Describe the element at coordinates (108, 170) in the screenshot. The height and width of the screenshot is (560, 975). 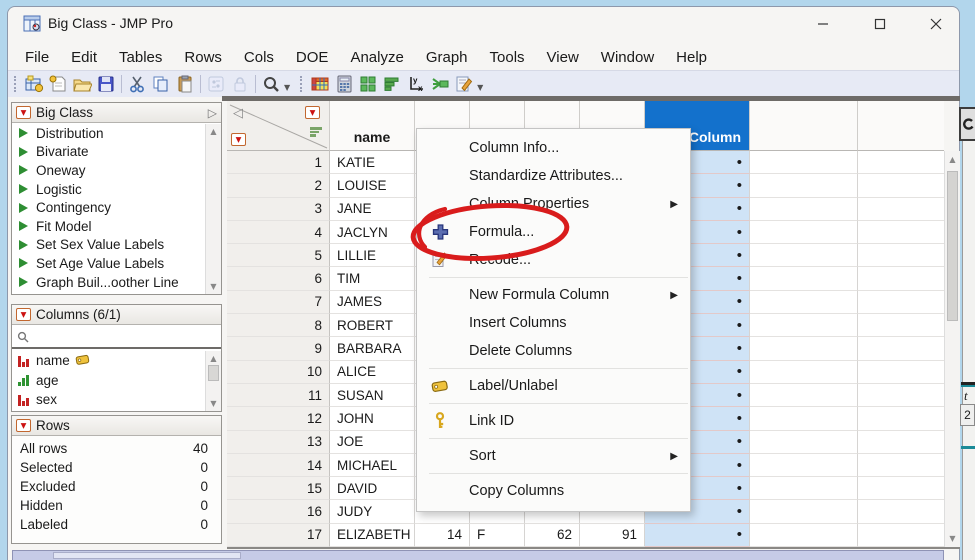
I see `script-item: Oneway` at that location.